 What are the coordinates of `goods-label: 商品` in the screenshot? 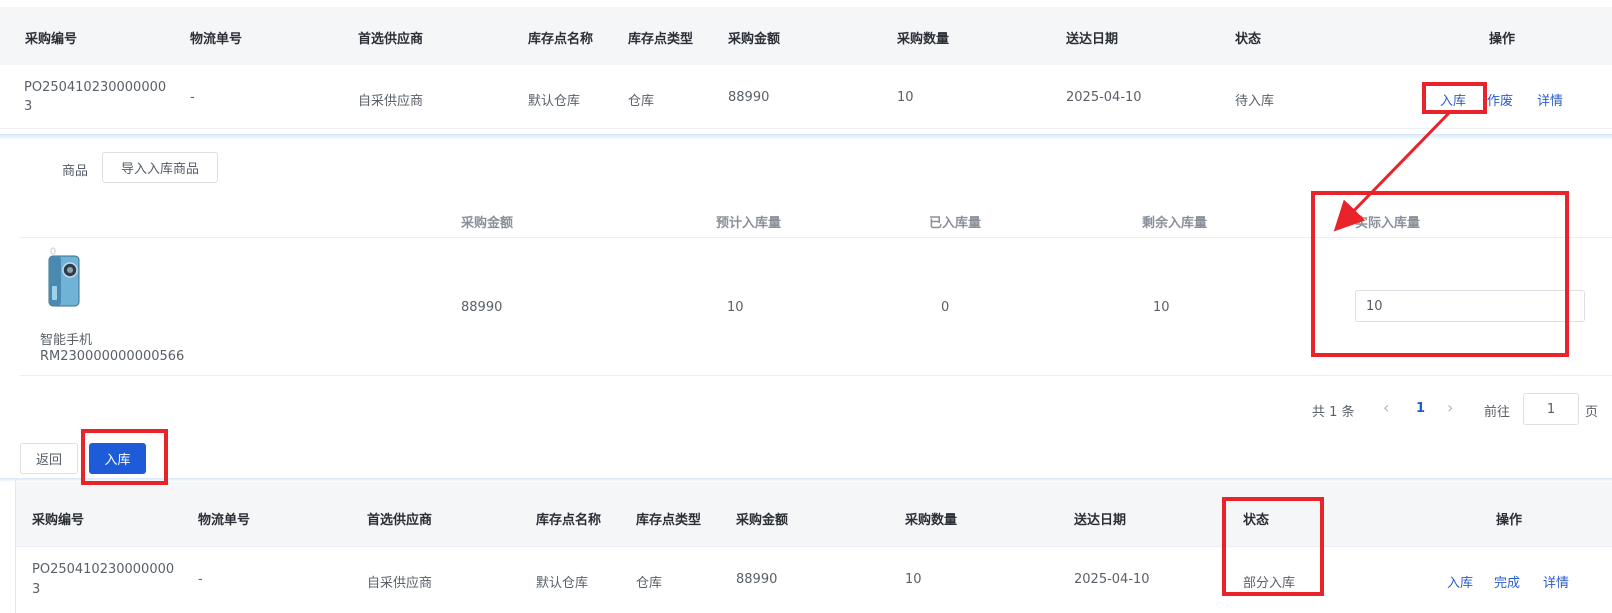 It's located at (75, 171).